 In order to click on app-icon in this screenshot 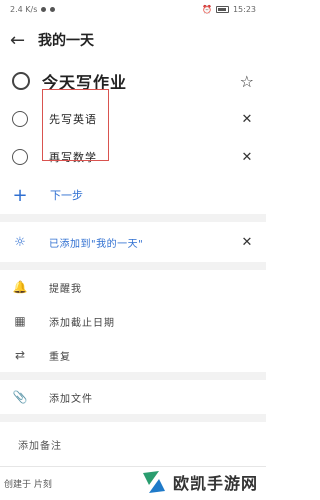, I will do `click(53, 9)`.